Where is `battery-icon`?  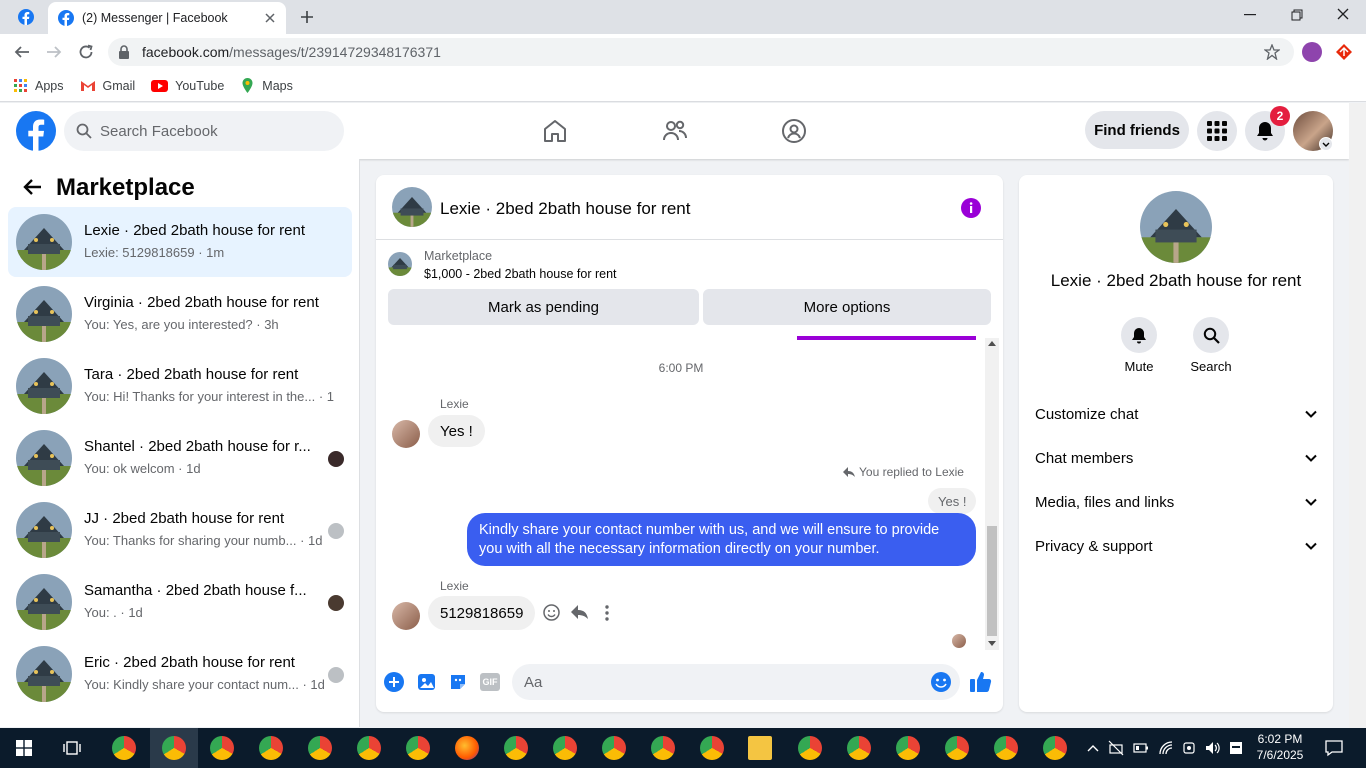 battery-icon is located at coordinates (1141, 748).